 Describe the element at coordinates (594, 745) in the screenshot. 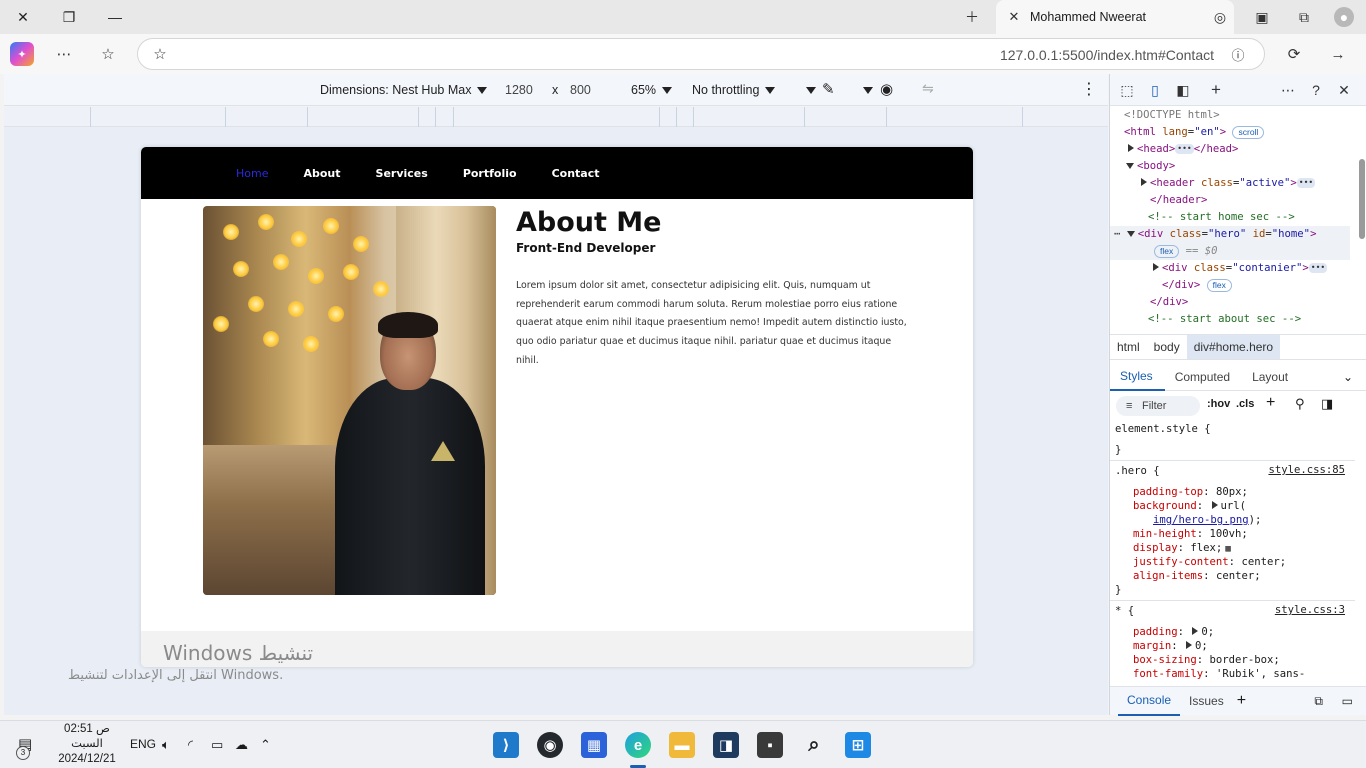

I see `store-icon: ▦` at that location.